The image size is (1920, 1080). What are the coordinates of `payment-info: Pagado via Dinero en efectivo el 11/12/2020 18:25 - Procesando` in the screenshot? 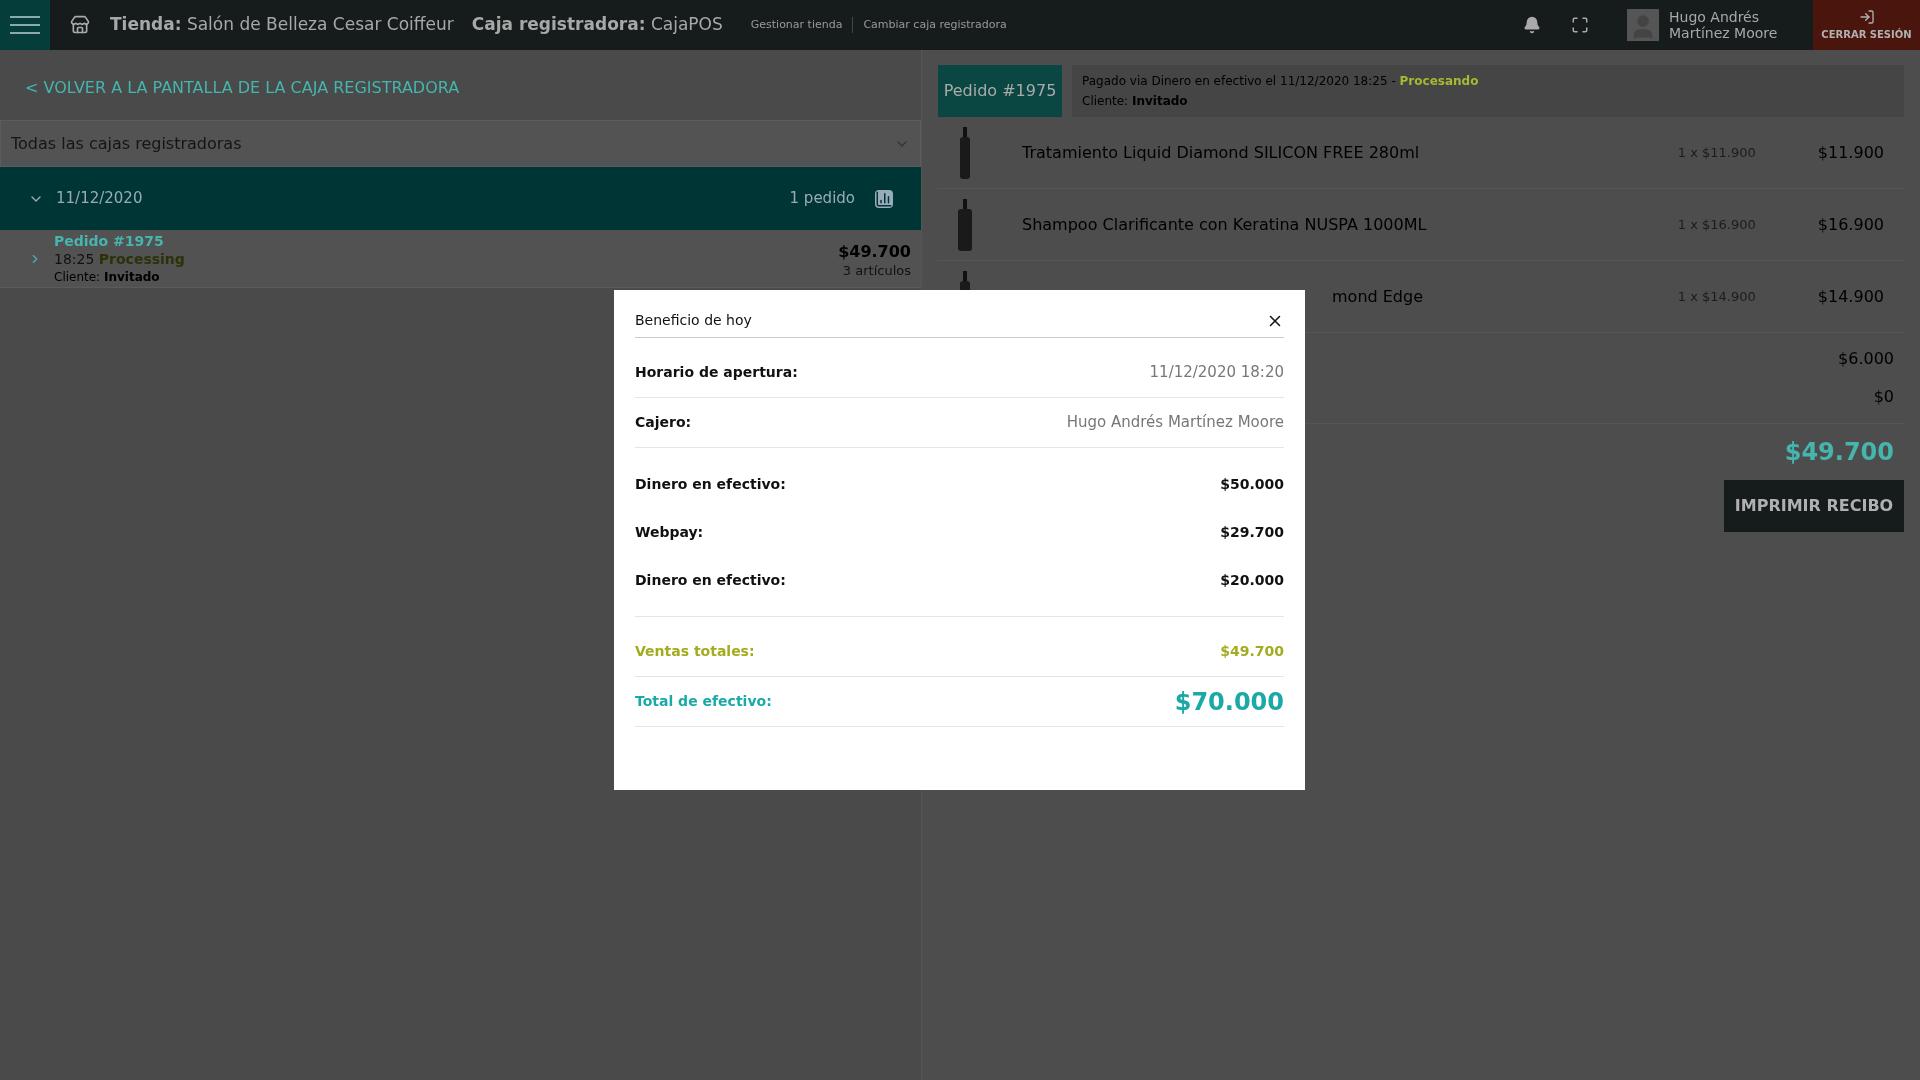 It's located at (1281, 81).